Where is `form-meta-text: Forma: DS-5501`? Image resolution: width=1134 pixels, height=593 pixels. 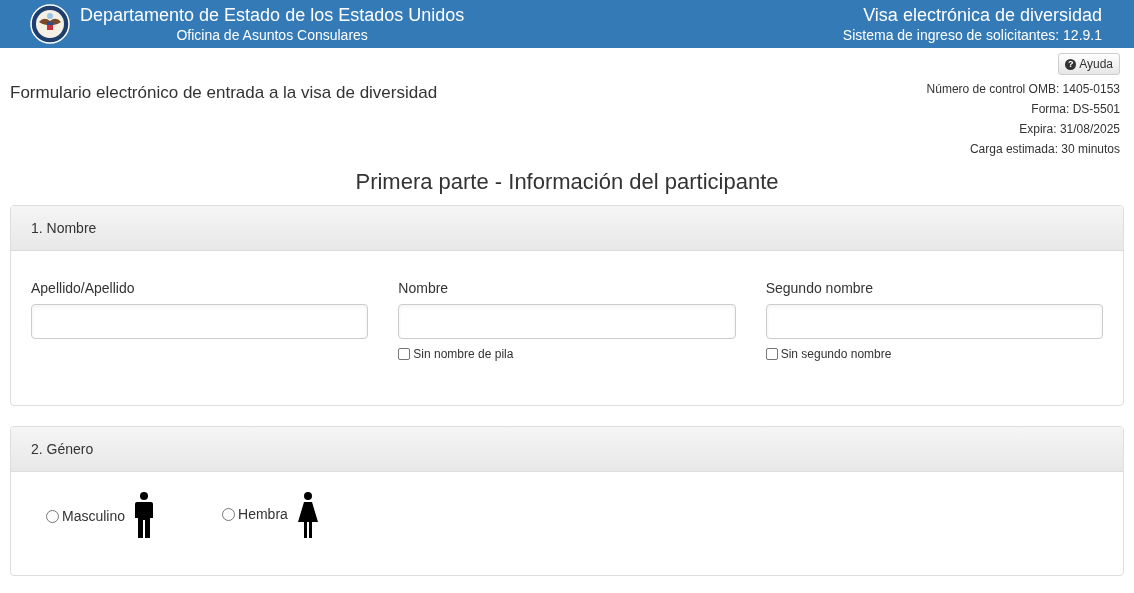
form-meta-text: Forma: DS-5501 is located at coordinates (1075, 109).